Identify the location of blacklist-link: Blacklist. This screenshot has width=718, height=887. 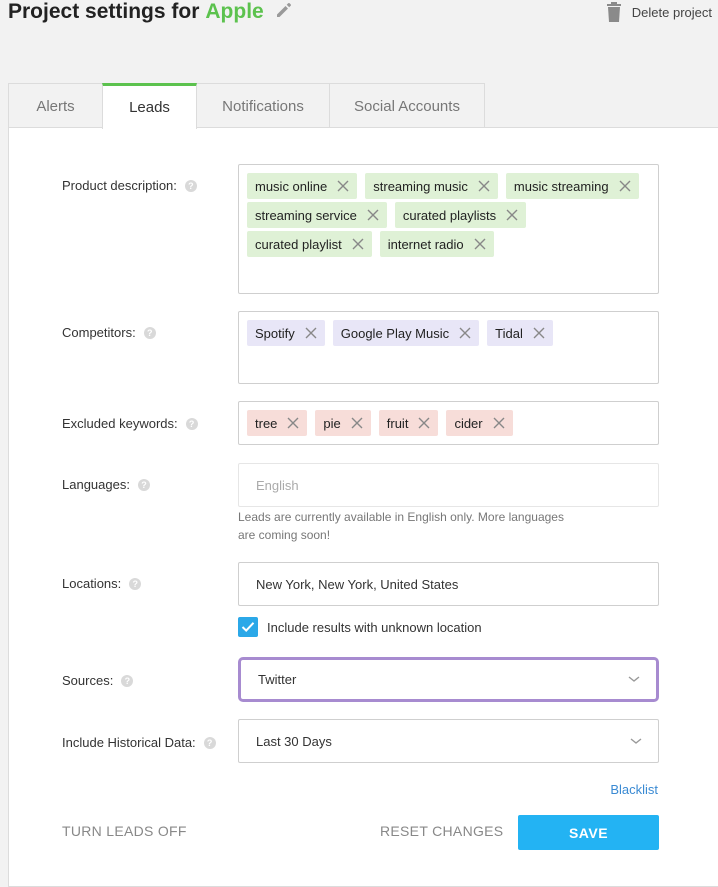
(634, 789).